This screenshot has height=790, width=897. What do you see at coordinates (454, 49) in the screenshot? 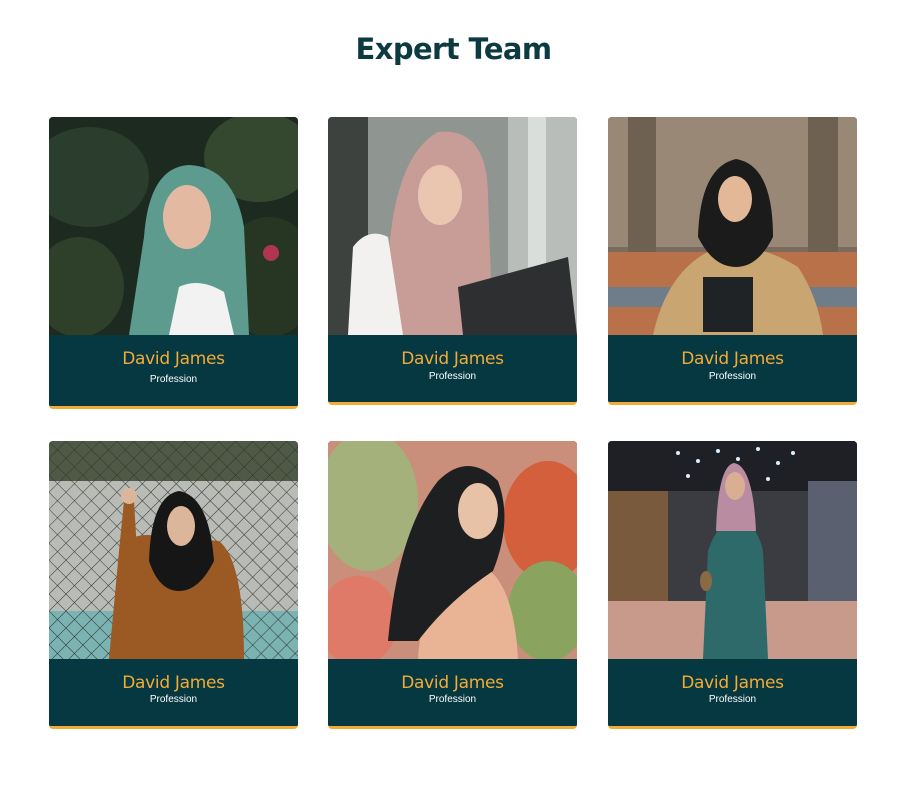
I see `section-title: Expert Team` at bounding box center [454, 49].